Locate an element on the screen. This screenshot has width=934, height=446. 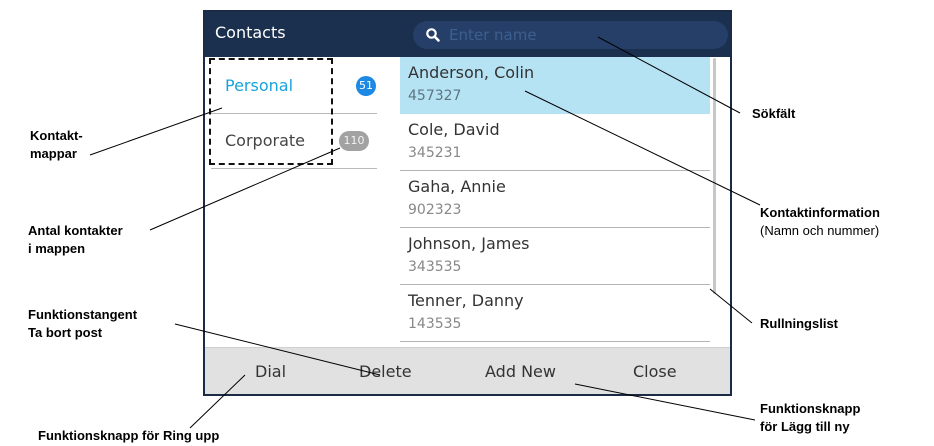
callout-line-scrollbar is located at coordinates (731, 306).